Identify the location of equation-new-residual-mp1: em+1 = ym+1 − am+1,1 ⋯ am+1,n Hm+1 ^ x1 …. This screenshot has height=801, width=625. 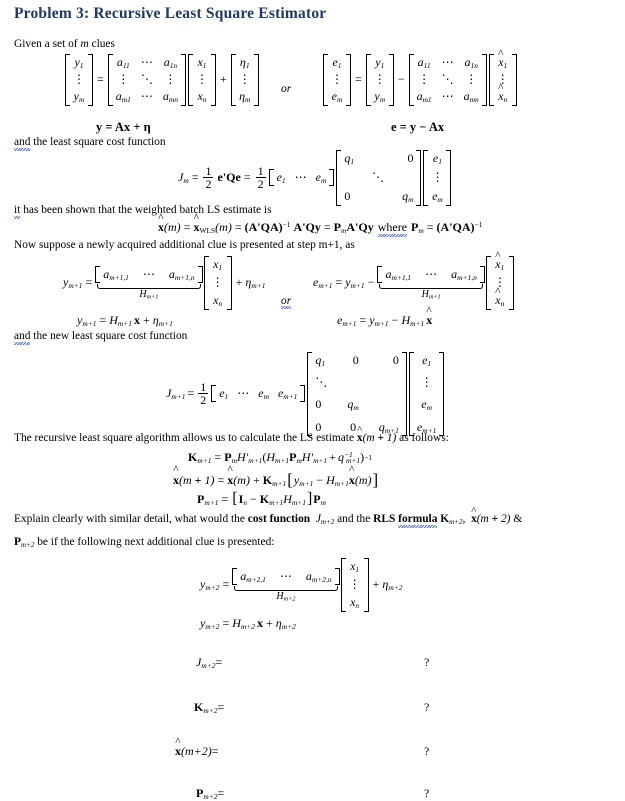
(414, 283).